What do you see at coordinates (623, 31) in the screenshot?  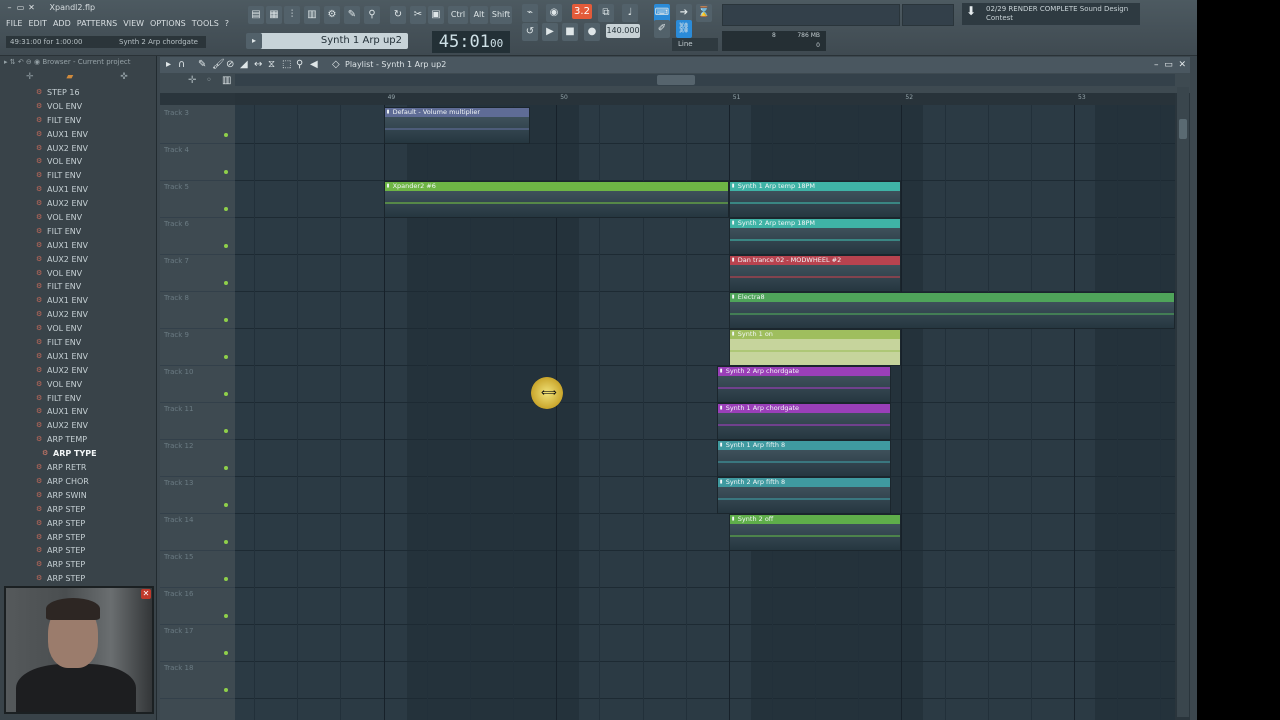 I see `tempo-display: 140.000` at bounding box center [623, 31].